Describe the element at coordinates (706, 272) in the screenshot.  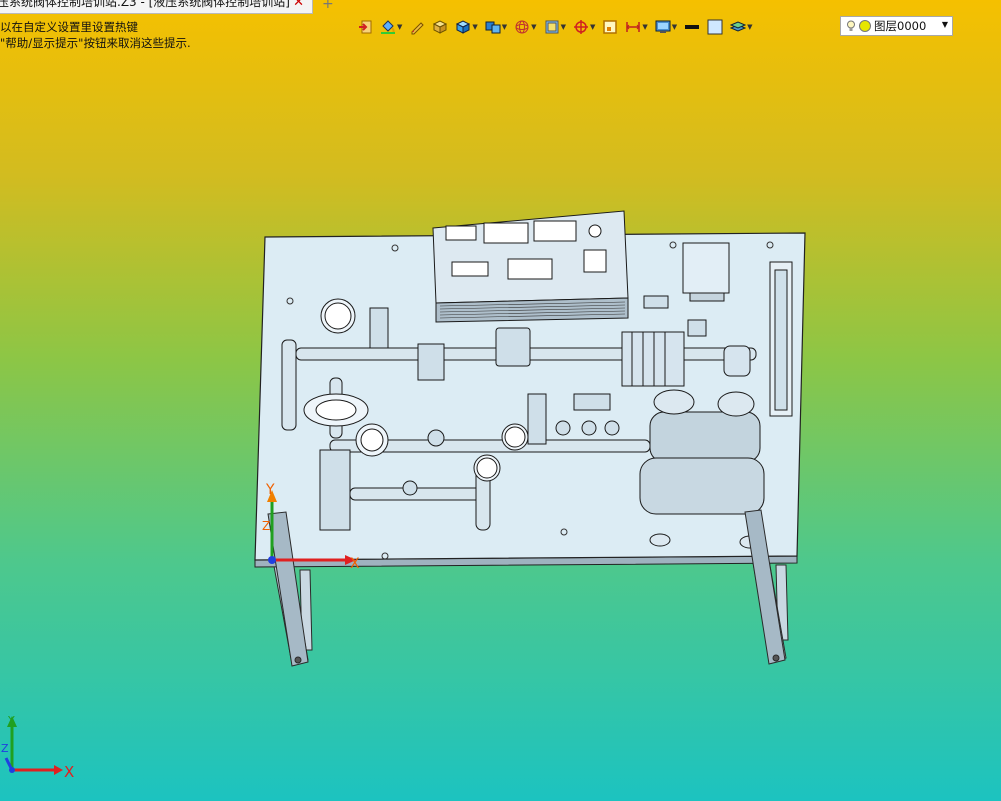
I see `junction-box` at that location.